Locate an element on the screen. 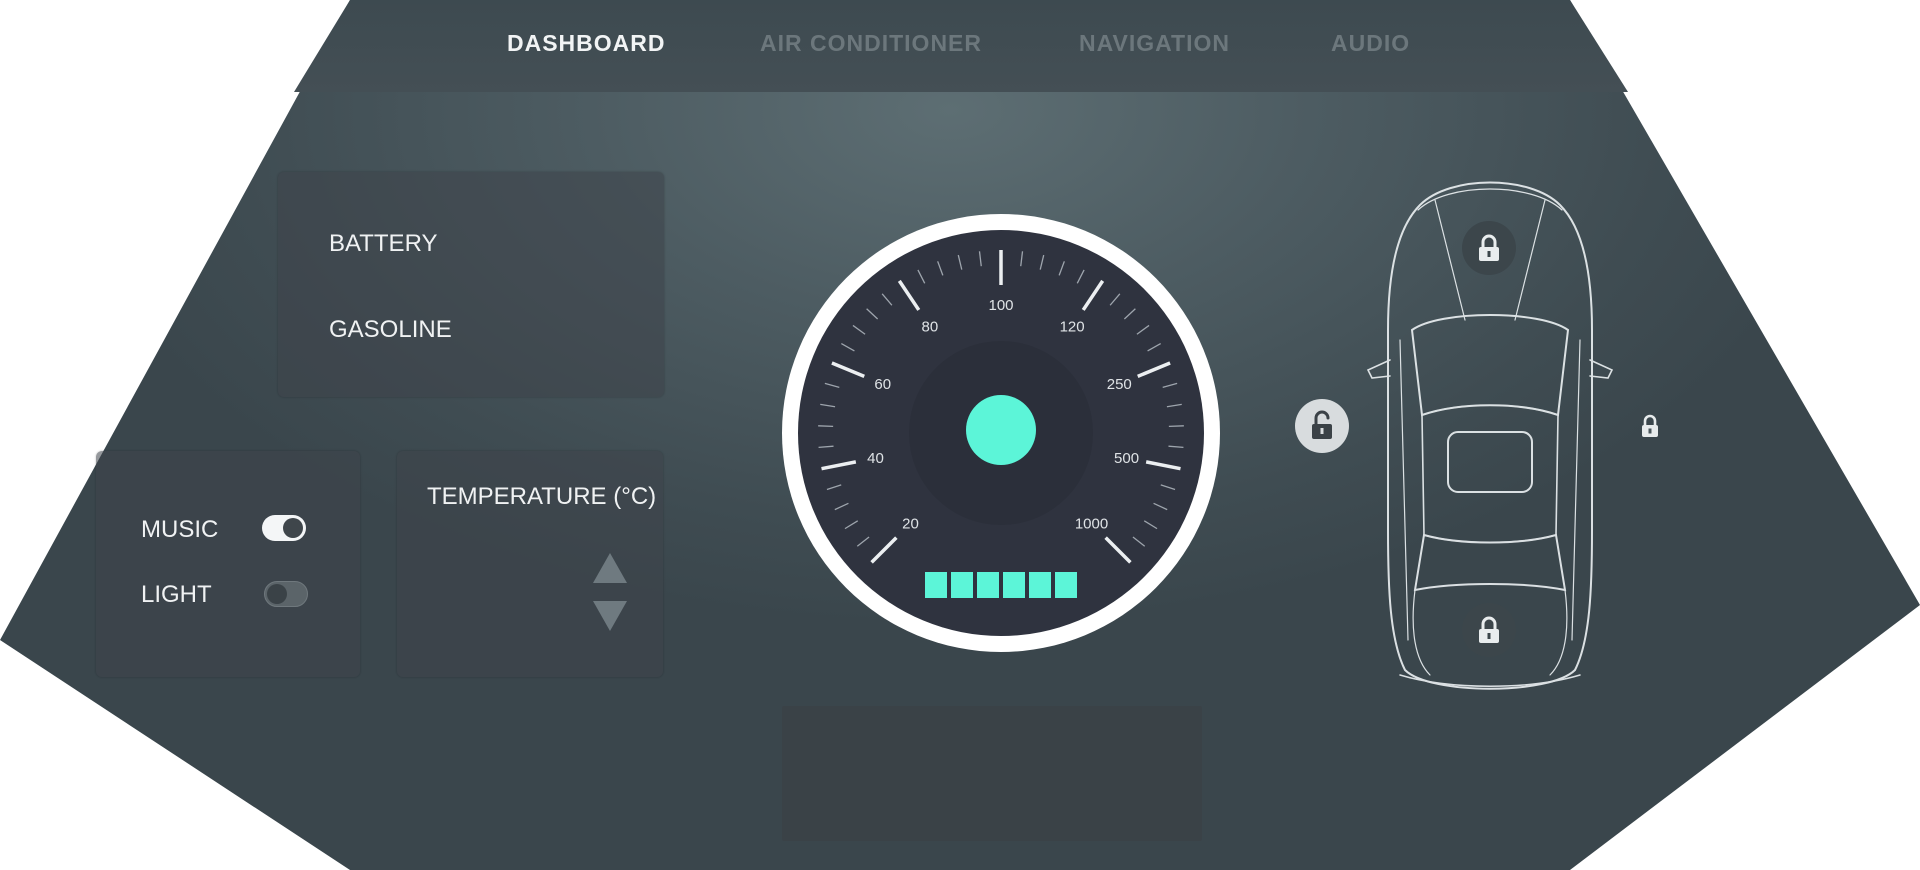 This screenshot has height=870, width=1920. light-toggle is located at coordinates (286, 594).